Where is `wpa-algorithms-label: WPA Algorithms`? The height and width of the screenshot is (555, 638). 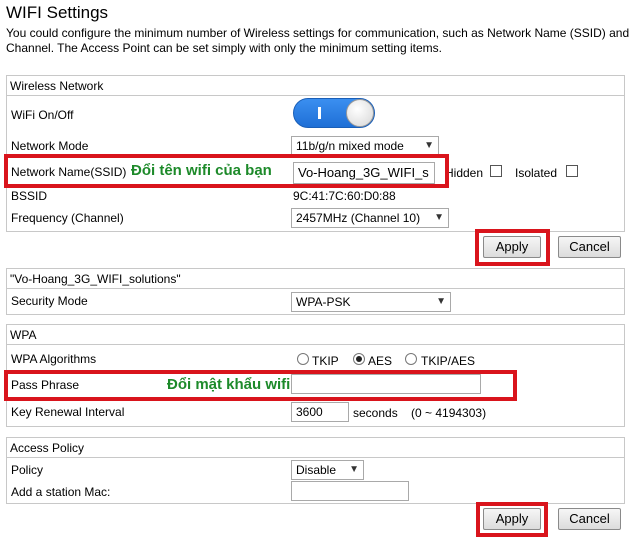
wpa-algorithms-label: WPA Algorithms is located at coordinates (54, 359).